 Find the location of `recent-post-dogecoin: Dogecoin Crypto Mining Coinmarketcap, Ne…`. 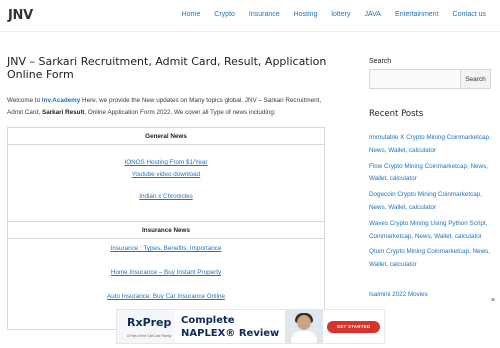

recent-post-dogecoin: Dogecoin Crypto Mining Coinmarketcap, Ne… is located at coordinates (432, 202).